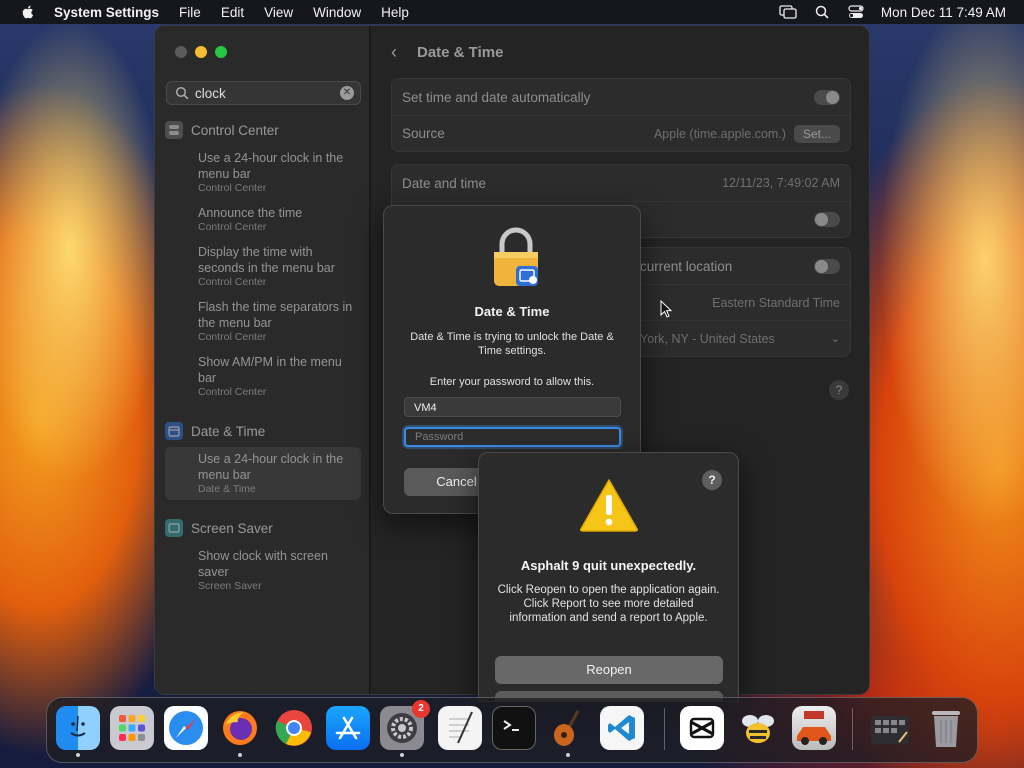 This screenshot has height=768, width=1024. What do you see at coordinates (447, 52) in the screenshot?
I see `content-header: ‹ Date & Time` at bounding box center [447, 52].